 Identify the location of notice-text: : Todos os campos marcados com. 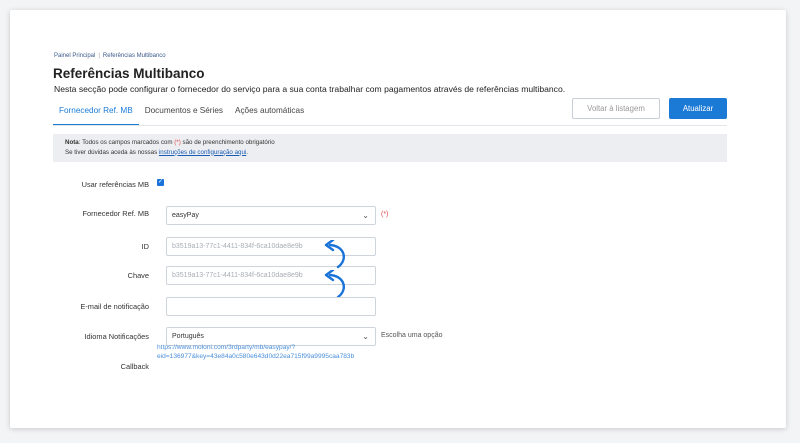
(126, 142).